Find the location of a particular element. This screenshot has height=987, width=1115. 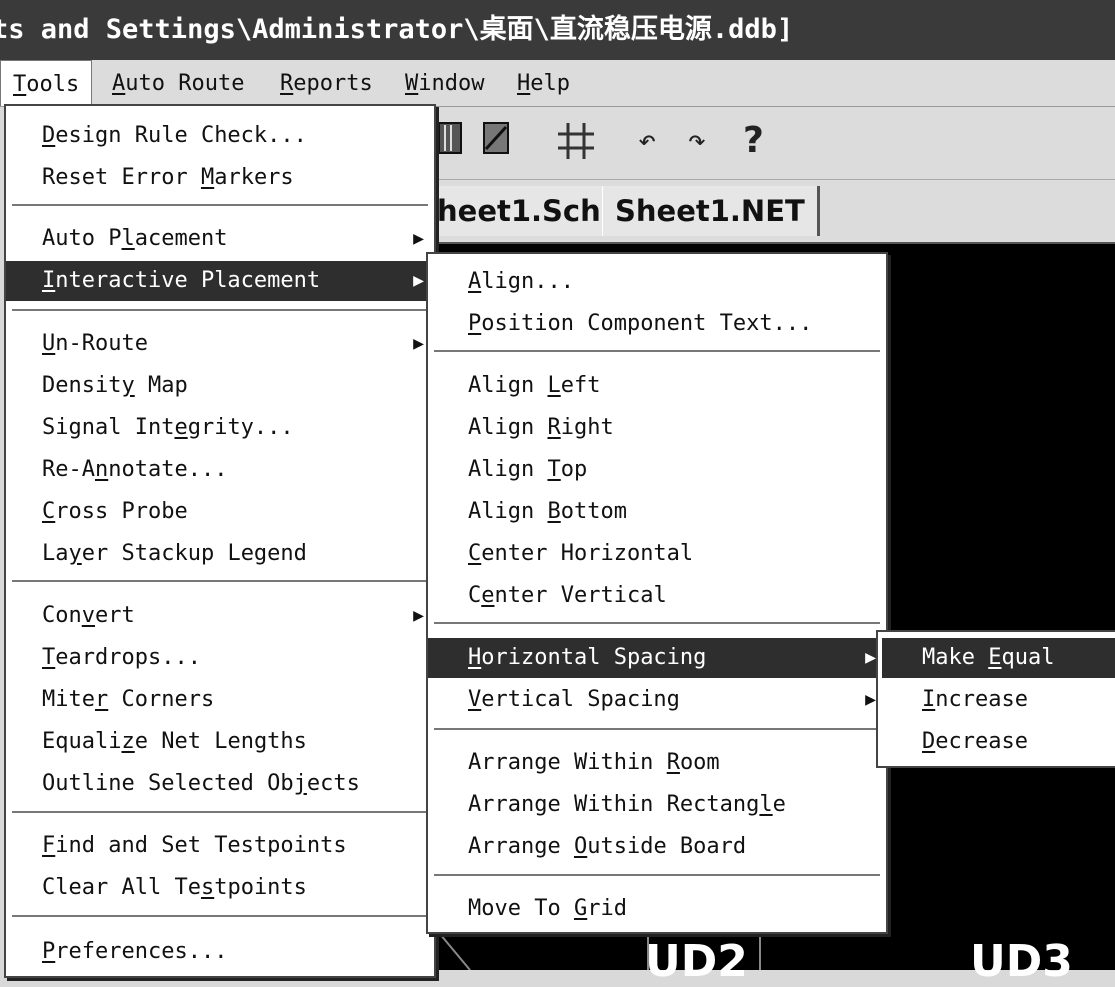

menu-item-equalize-net-lengths: Equalize Net Lengths is located at coordinates (220, 742).